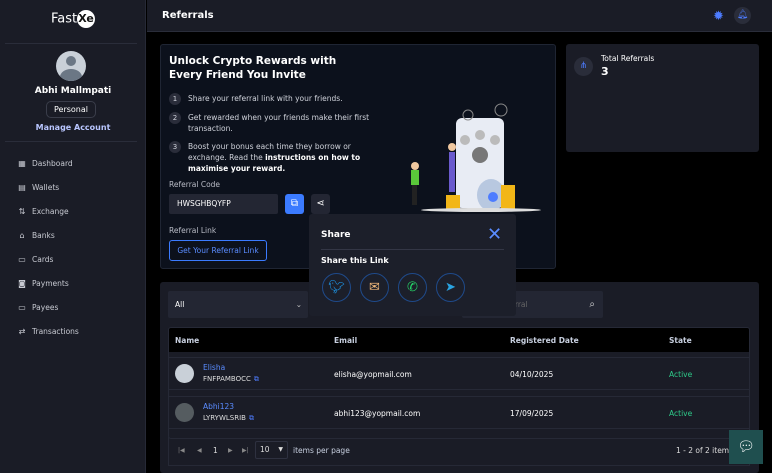 The width and height of the screenshot is (772, 473). I want to click on telegram-icon: ➤, so click(450, 287).